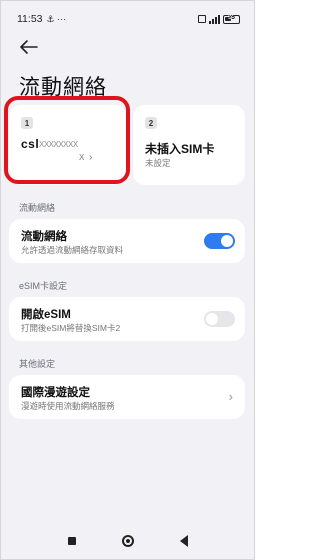 Image resolution: width=320 pixels, height=560 pixels. Describe the element at coordinates (214, 19) in the screenshot. I see `signal-icon` at that location.